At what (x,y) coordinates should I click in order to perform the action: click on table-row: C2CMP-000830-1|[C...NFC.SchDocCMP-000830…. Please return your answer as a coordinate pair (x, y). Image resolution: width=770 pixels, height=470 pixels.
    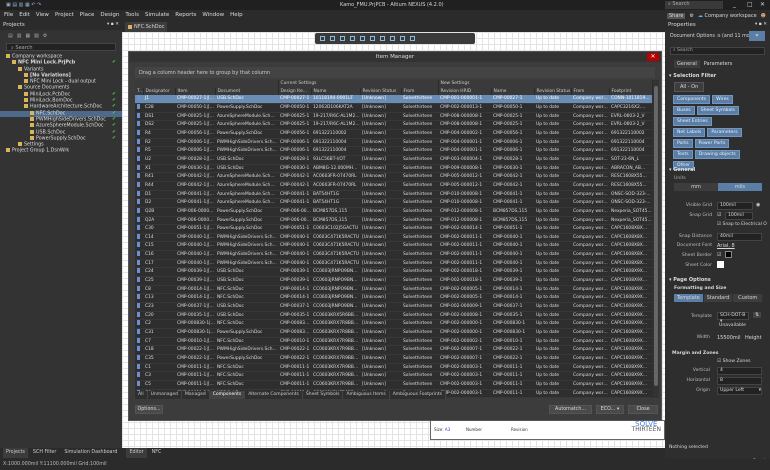
    Looking at the image, I should click on (394, 324).